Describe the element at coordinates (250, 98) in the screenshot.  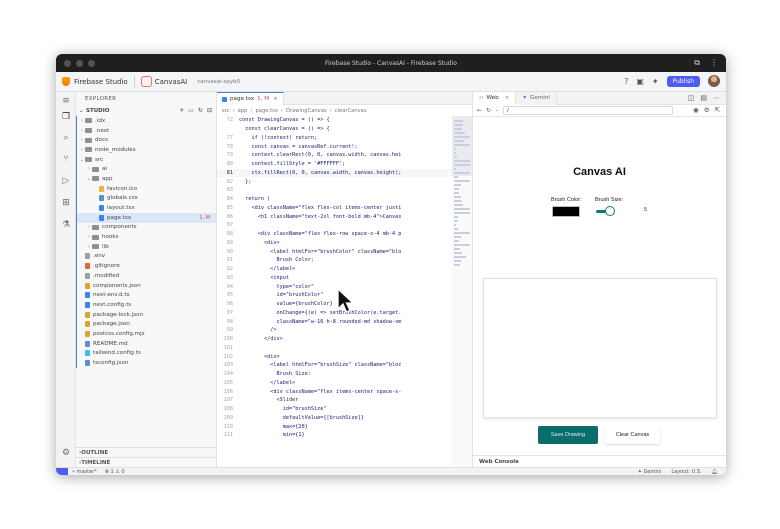
I see `tab-page-tsx: page.tsx 1, M ×` at that location.